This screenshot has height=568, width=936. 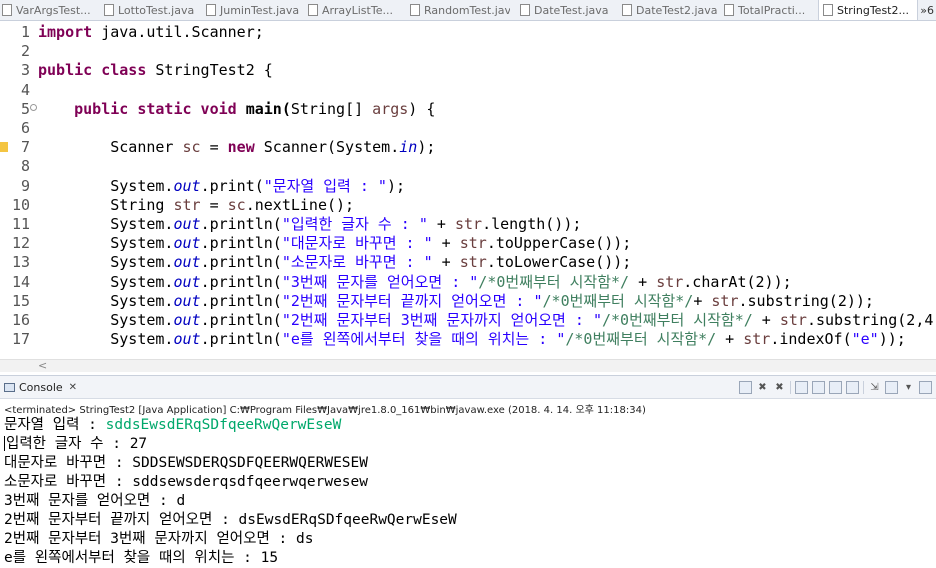 What do you see at coordinates (186, 463) in the screenshot?
I see `console-output-line: 대문자로 바꾸면 : SDDSEWSDERQSDFQEERWQERWESEW` at bounding box center [186, 463].